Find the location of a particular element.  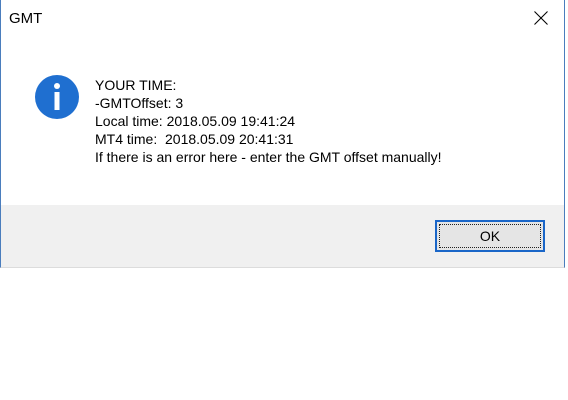

ok-button-label: OK is located at coordinates (490, 236).